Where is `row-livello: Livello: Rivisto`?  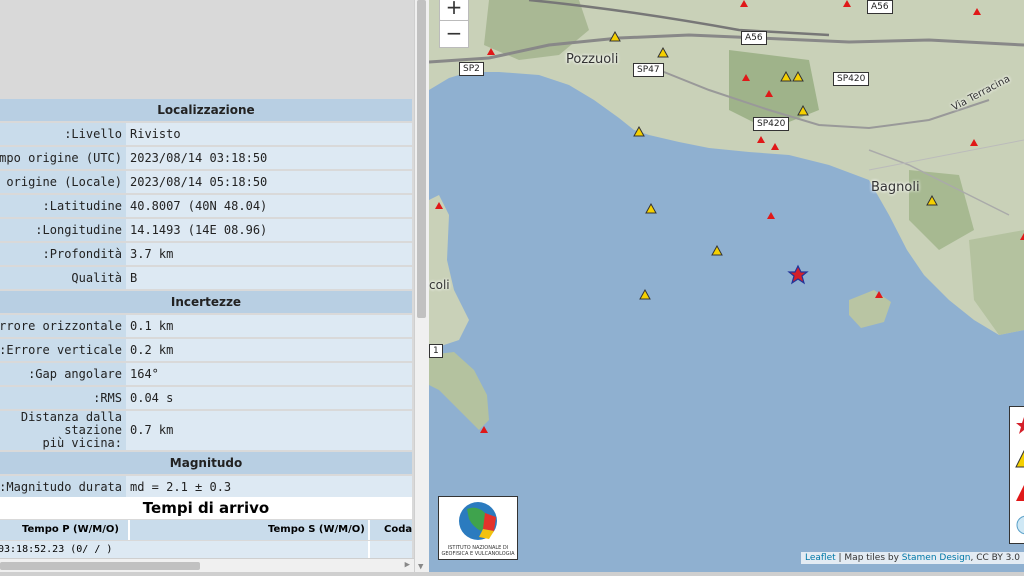
row-livello: Livello: Rivisto is located at coordinates (206, 134).